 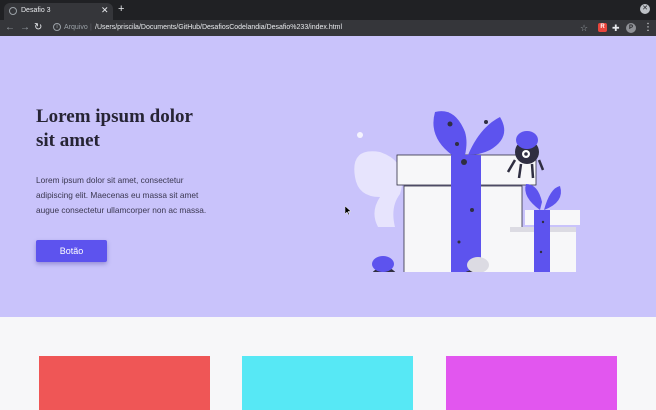 I want to click on extensions-puzzle-icon: ✚, so click(x=616, y=28).